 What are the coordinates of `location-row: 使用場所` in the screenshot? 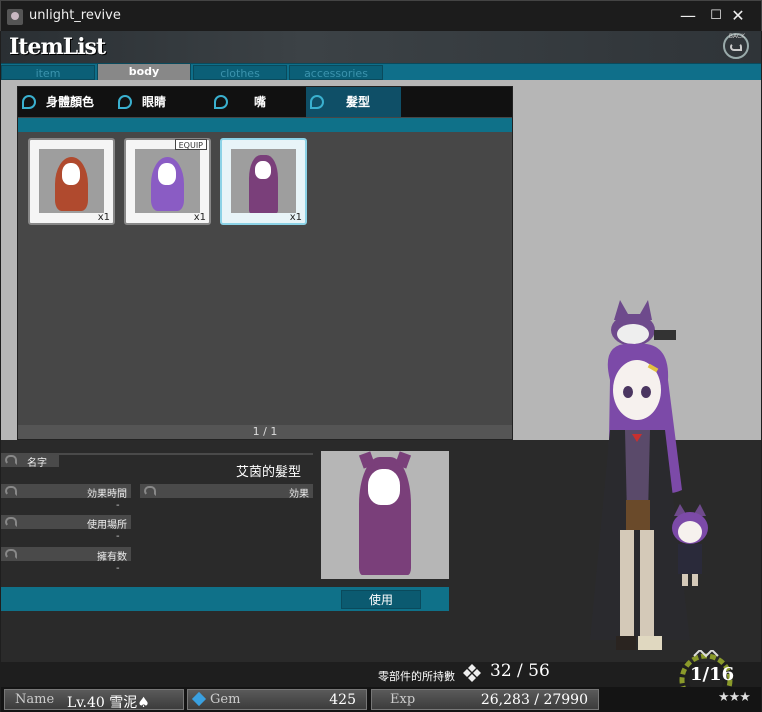 It's located at (66, 523).